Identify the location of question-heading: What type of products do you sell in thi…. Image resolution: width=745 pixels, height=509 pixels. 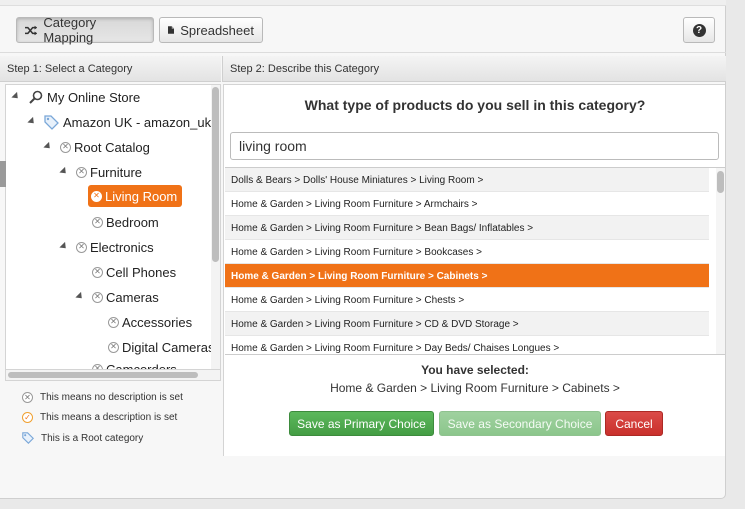
(475, 105).